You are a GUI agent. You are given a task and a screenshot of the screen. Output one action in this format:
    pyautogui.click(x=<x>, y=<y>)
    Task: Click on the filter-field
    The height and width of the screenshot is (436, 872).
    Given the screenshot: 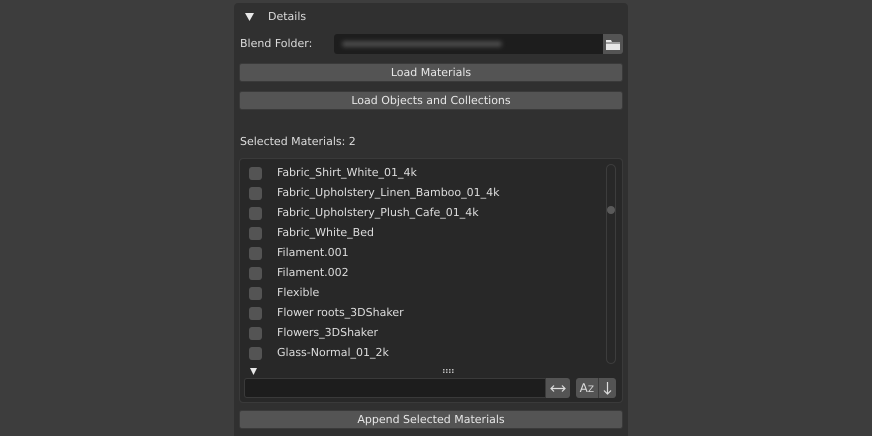 What is the action you would take?
    pyautogui.click(x=395, y=388)
    